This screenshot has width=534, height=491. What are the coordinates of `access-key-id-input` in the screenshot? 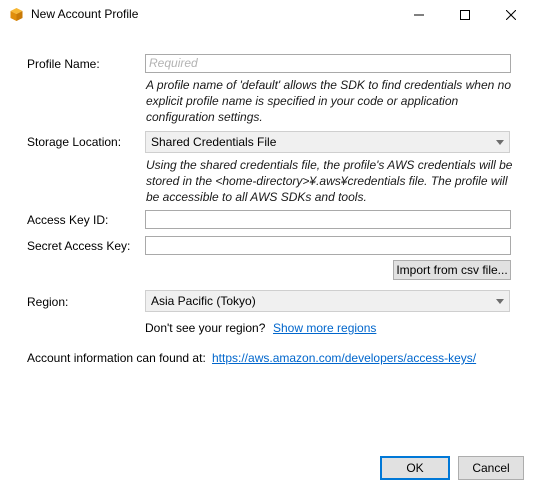 It's located at (328, 219).